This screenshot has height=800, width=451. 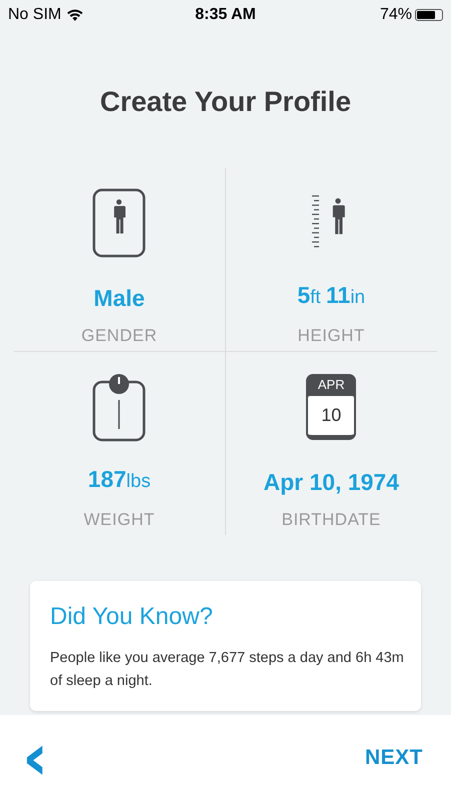 What do you see at coordinates (331, 297) in the screenshot?
I see `height-value: 5ft 11in` at bounding box center [331, 297].